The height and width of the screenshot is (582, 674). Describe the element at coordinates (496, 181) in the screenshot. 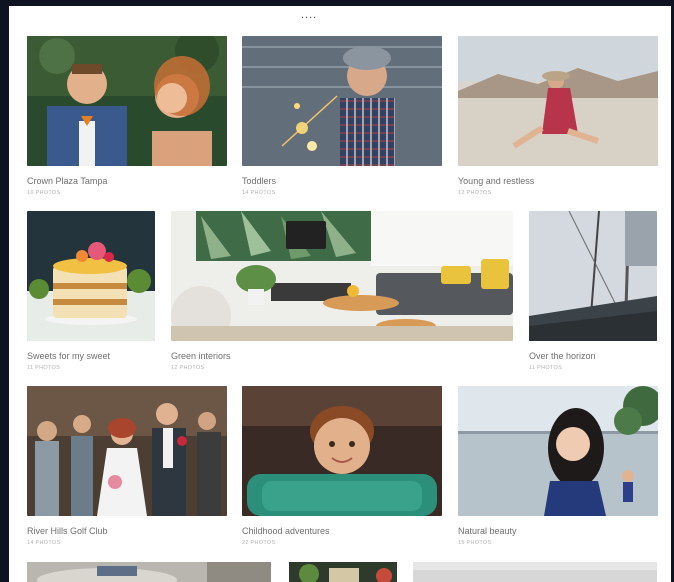

I see `album-title: Young and restless` at that location.